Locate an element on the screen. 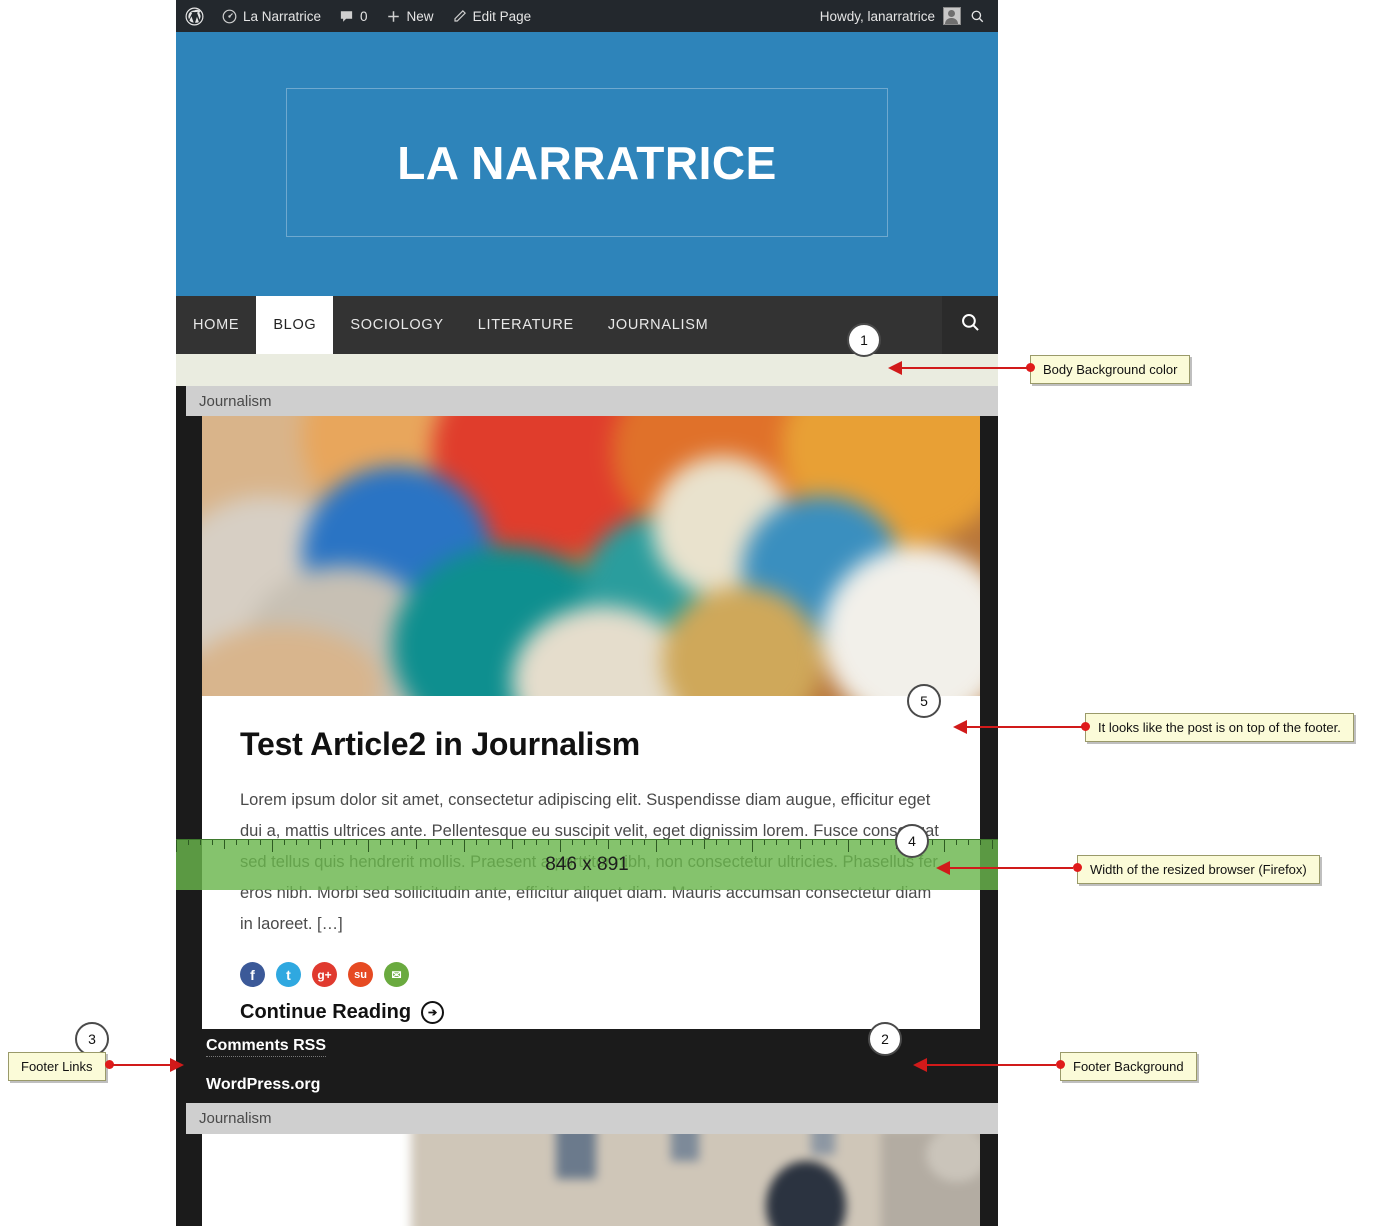  footer-link-wordpress-org: WordPress.org is located at coordinates (263, 1085).